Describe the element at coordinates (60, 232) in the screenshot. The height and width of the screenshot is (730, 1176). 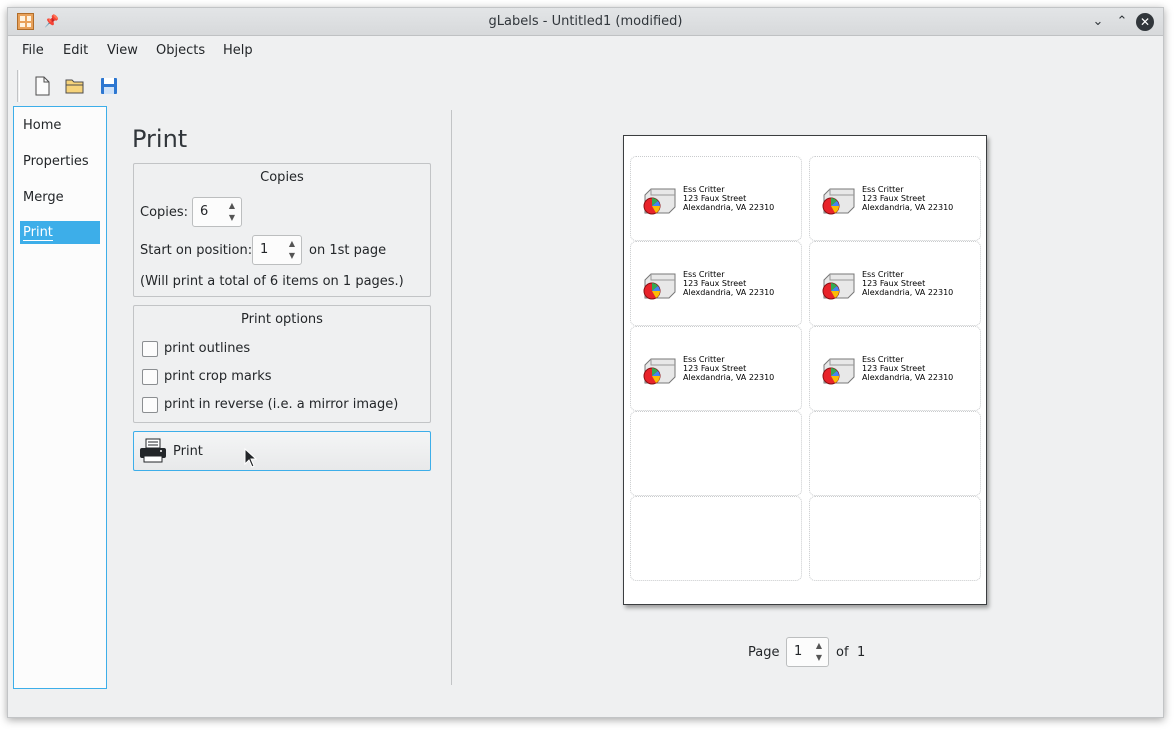
I see `nav-item-print: Print` at that location.